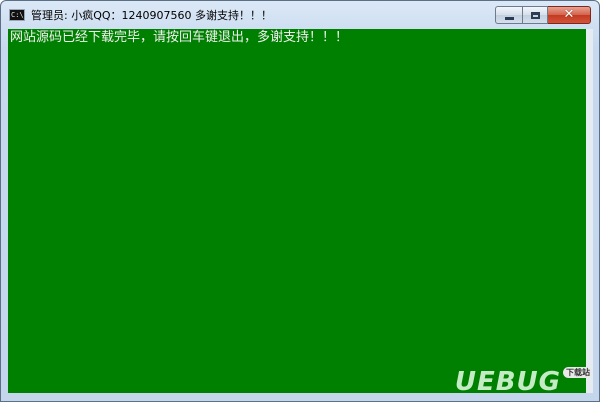 Image resolution: width=600 pixels, height=402 pixels. What do you see at coordinates (17, 15) in the screenshot?
I see `console-icon: C:\_` at bounding box center [17, 15].